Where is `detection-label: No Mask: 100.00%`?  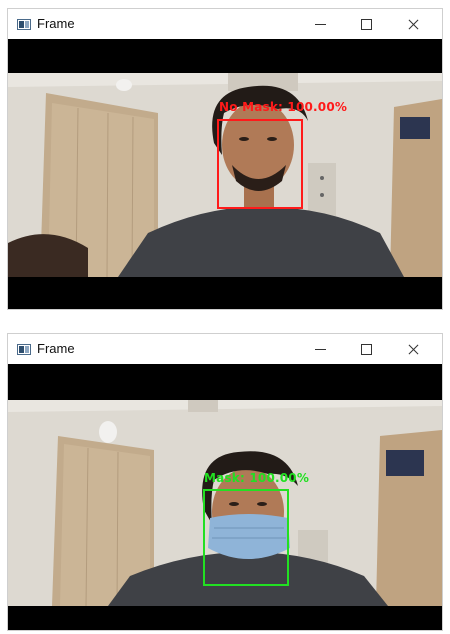
detection-label: No Mask: 100.00% is located at coordinates (283, 107).